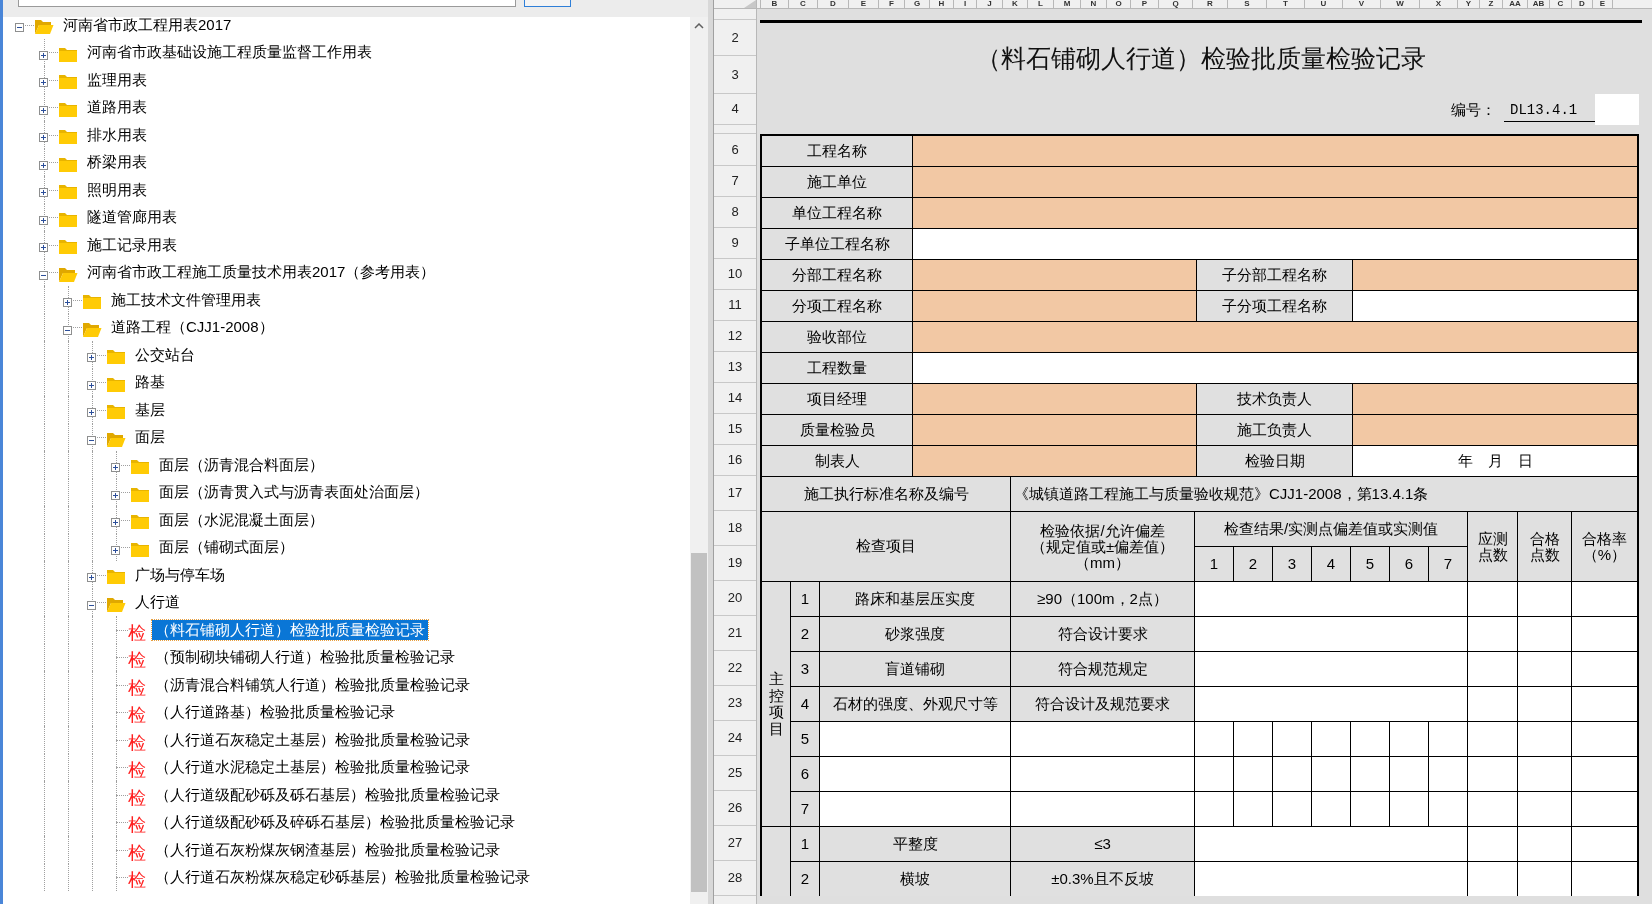 The width and height of the screenshot is (1652, 904). I want to click on column-header: N, so click(1094, 4).